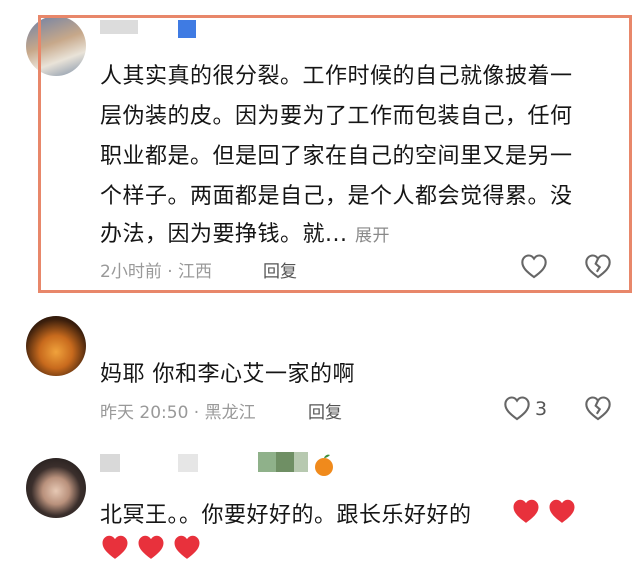 This screenshot has width=640, height=561. I want to click on comment-text-content: 北冥王。。你要好好的。跟长乐好好的, so click(286, 515).